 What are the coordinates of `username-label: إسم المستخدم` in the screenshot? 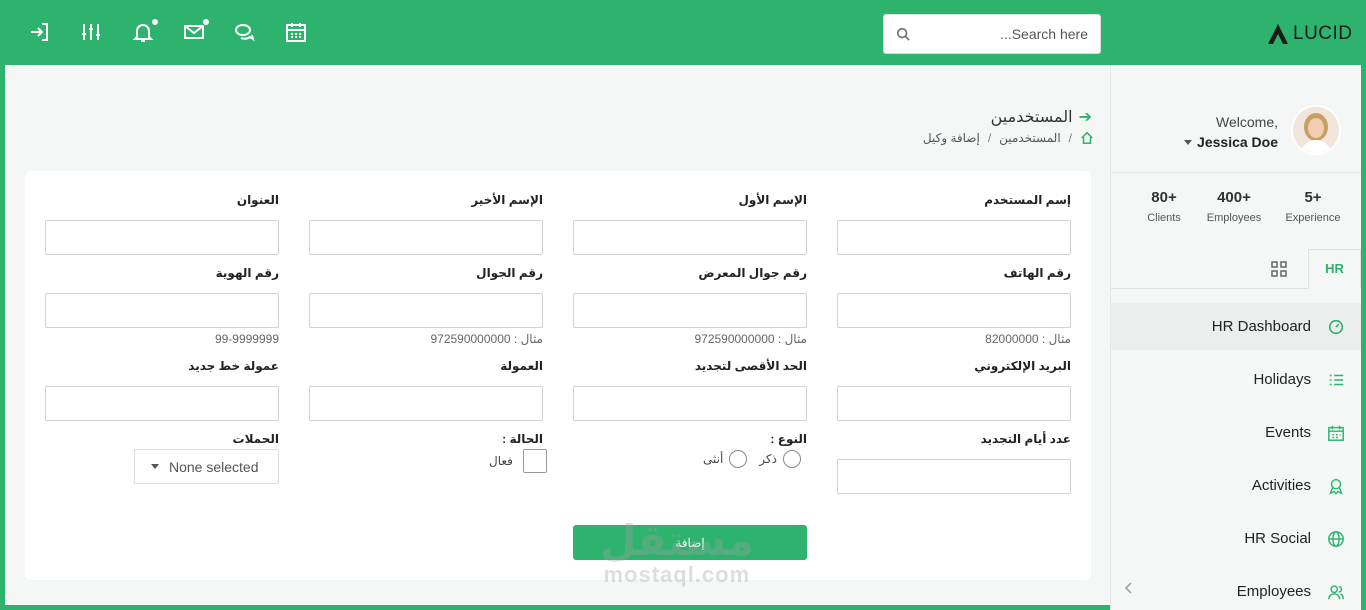 It's located at (1027, 200).